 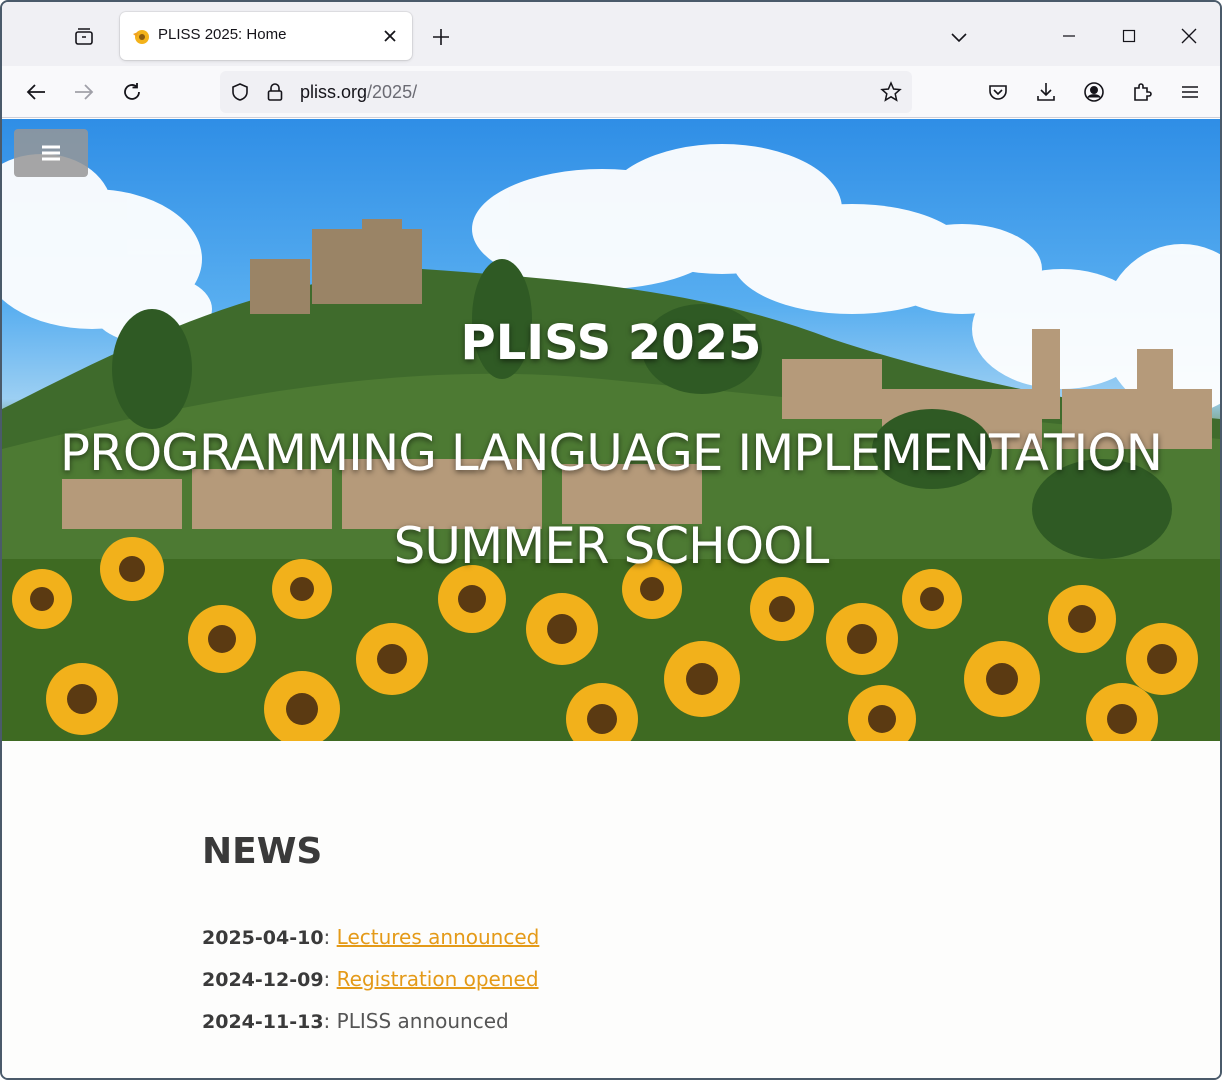 I want to click on news-item: 2025-04-10: Lectures announced, so click(x=370, y=946).